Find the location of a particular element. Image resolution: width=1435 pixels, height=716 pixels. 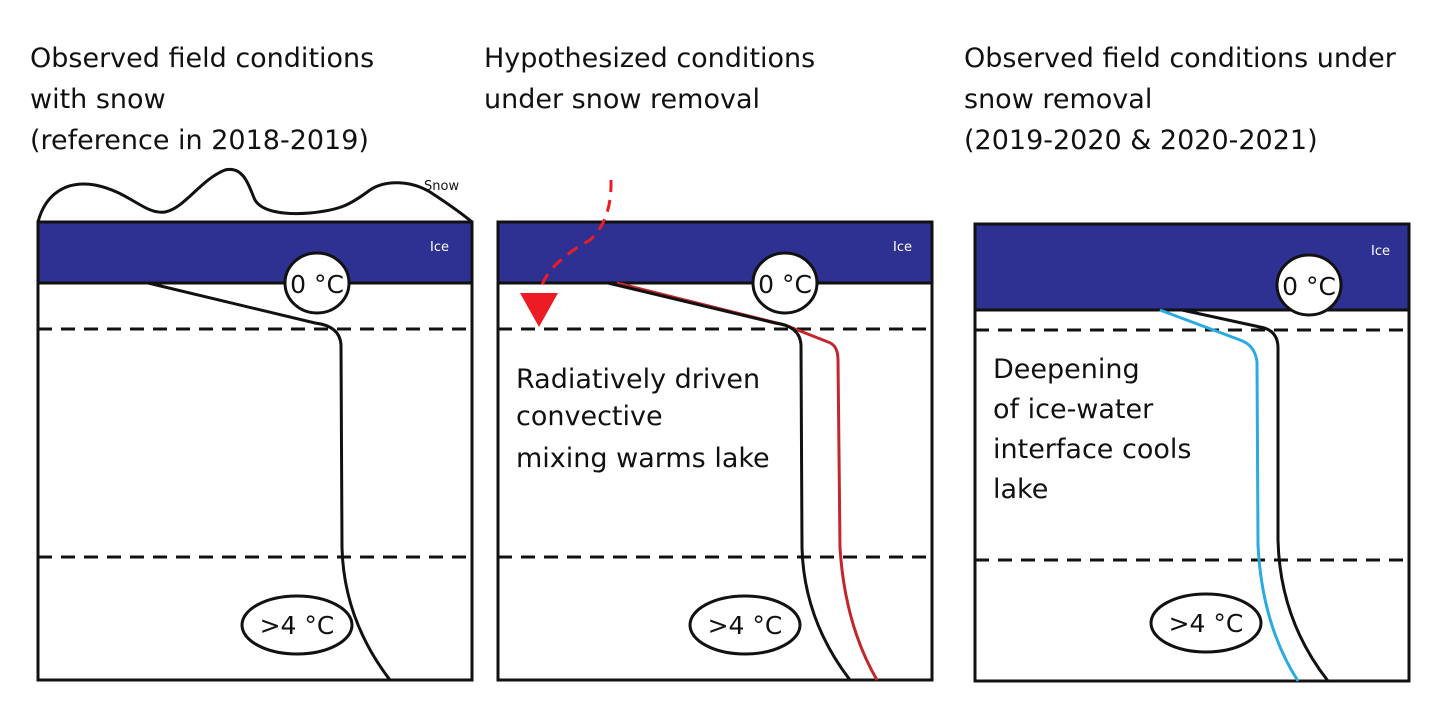

annotation-line: convective is located at coordinates (589, 416).